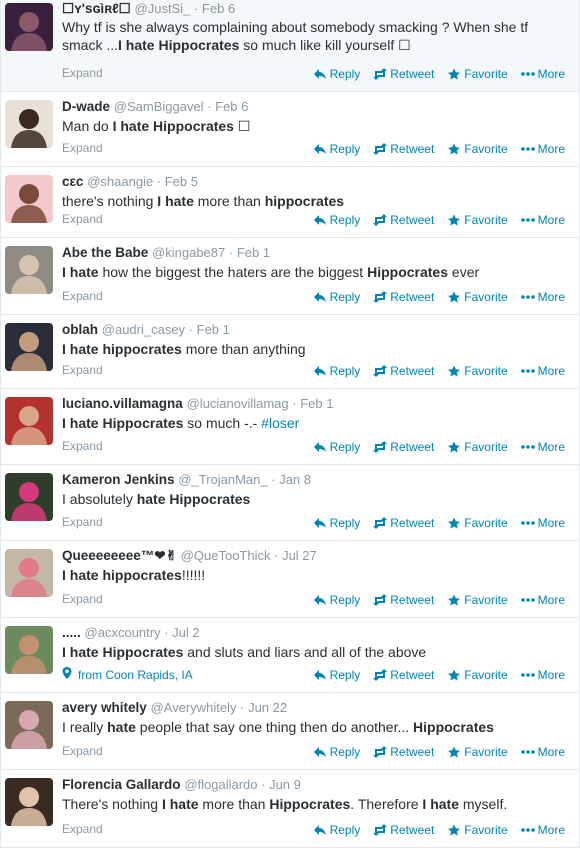  Describe the element at coordinates (159, 106) in the screenshot. I see `user-handle: @SamBiggavel` at that location.